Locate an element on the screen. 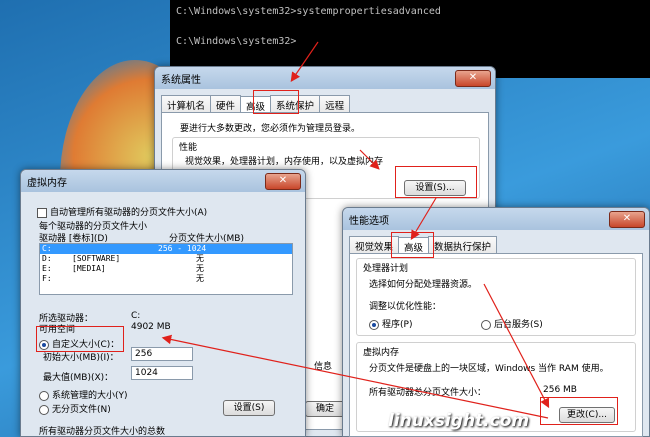 This screenshot has width=650, height=437. arrow-cmd-to-tab is located at coordinates (304, 61).